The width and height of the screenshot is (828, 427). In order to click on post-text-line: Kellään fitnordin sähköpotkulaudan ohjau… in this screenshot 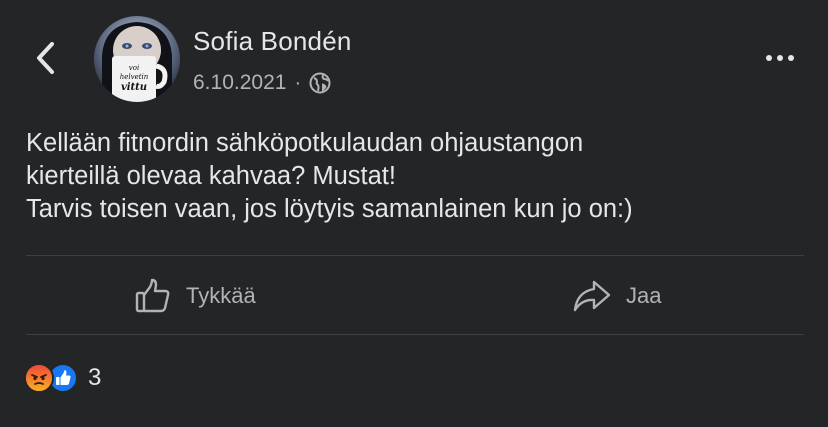, I will do `click(305, 143)`.